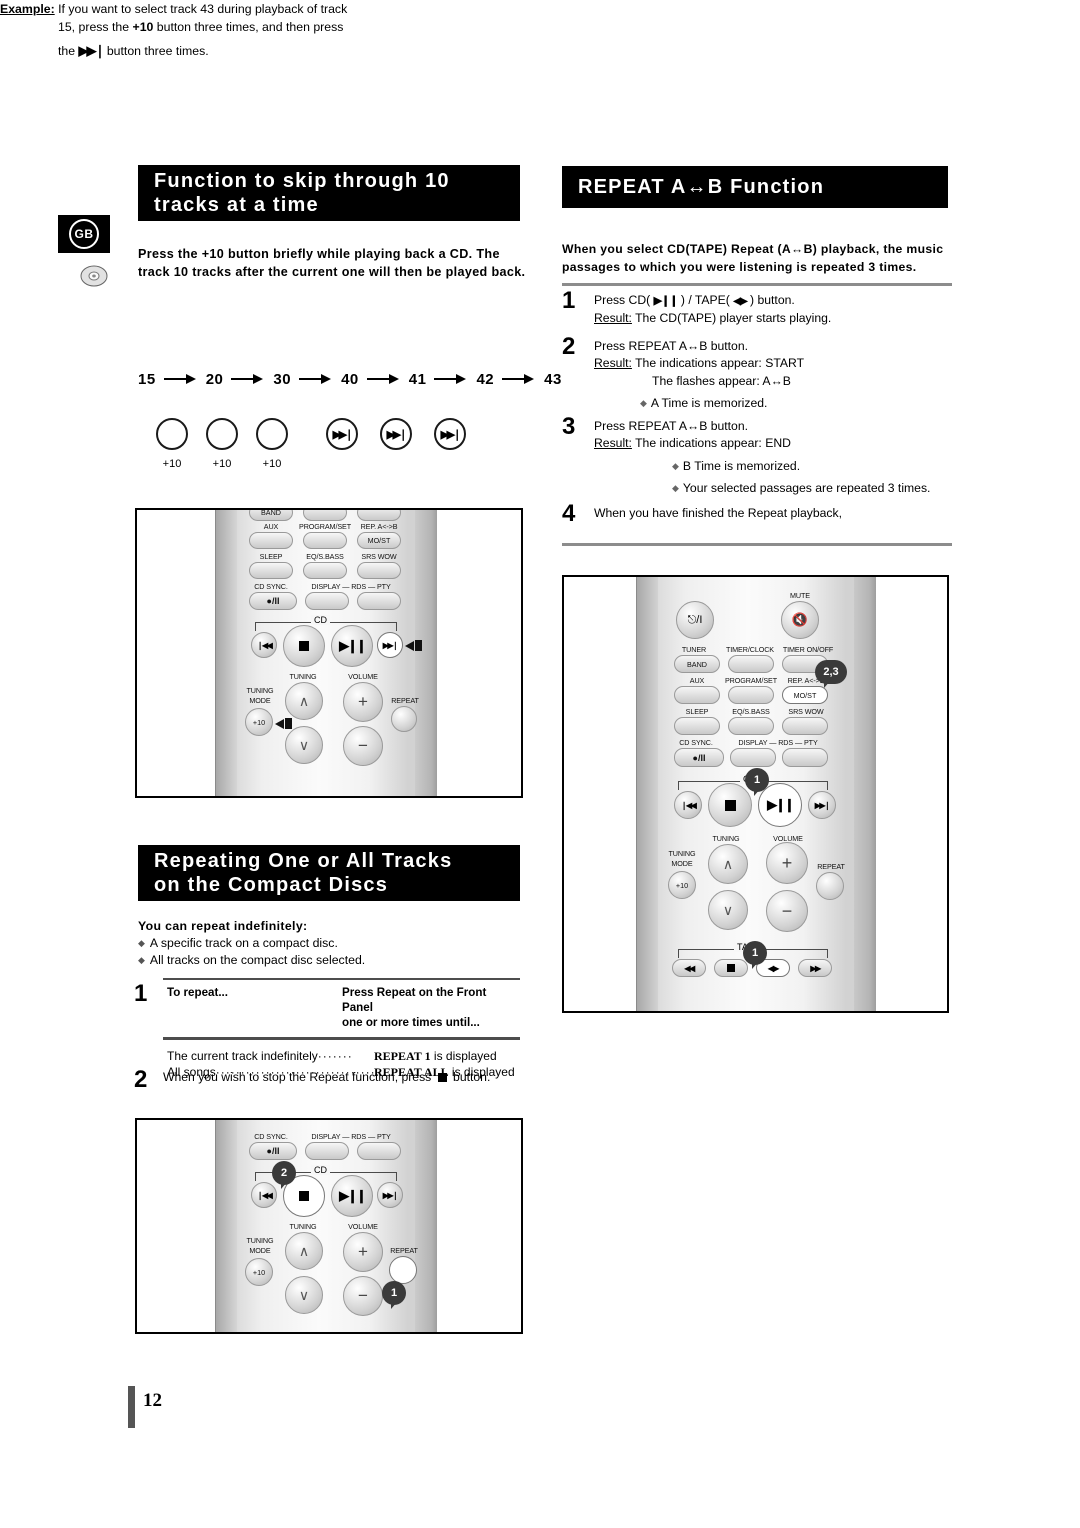  Describe the element at coordinates (697, 680) in the screenshot. I see `aux-label: AUX` at that location.